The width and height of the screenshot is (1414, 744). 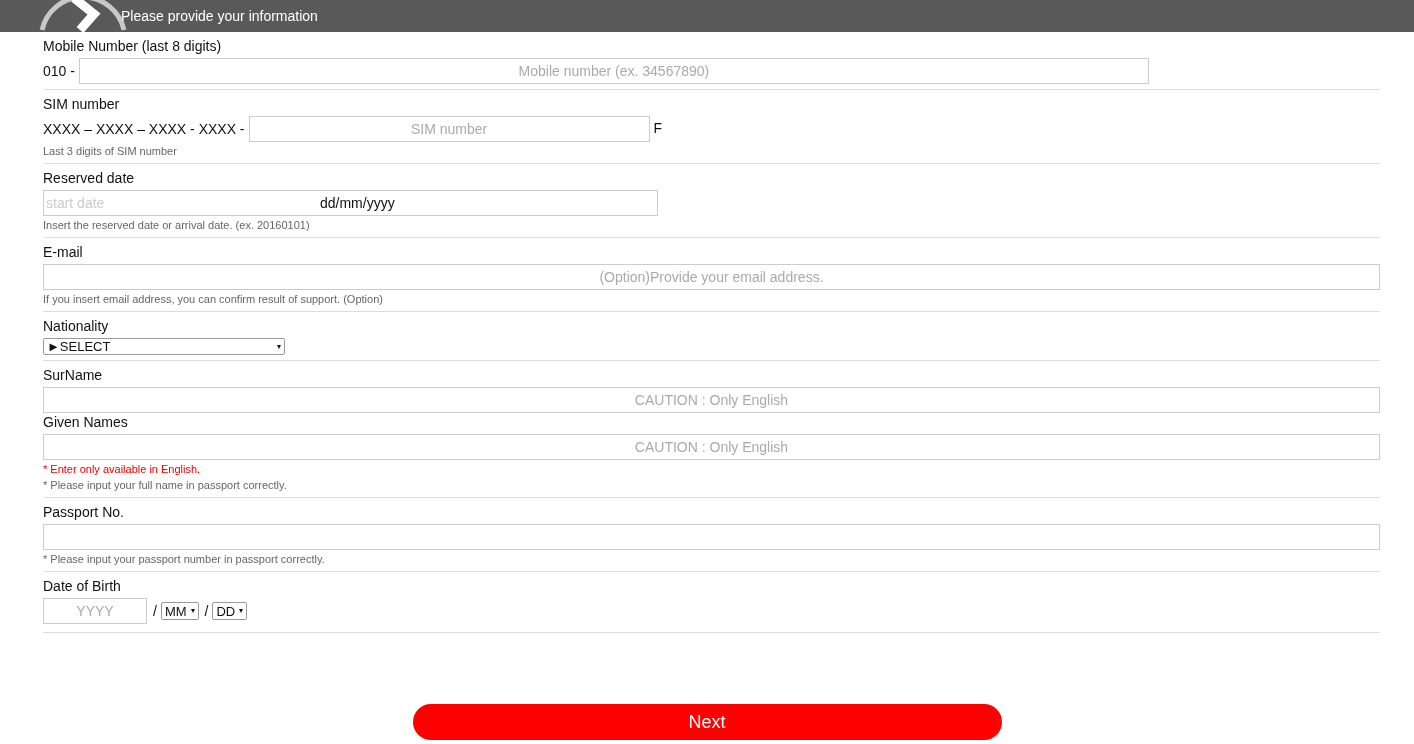 What do you see at coordinates (89, 178) in the screenshot?
I see `field-label: Reserved date` at bounding box center [89, 178].